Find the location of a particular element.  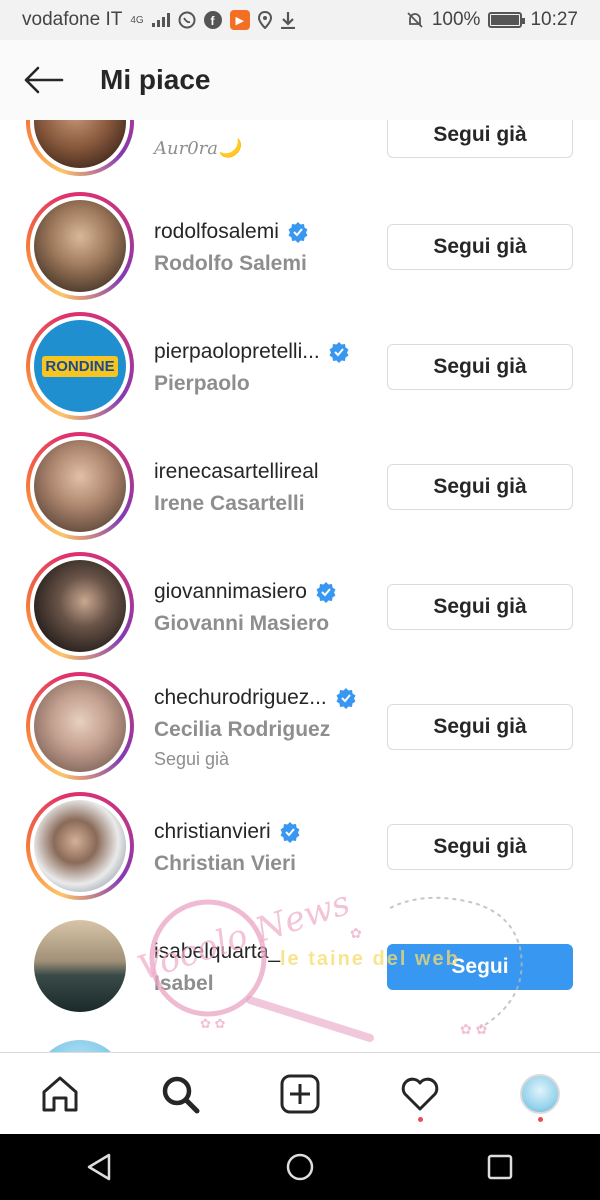

square-recents-icon is located at coordinates (500, 1167).